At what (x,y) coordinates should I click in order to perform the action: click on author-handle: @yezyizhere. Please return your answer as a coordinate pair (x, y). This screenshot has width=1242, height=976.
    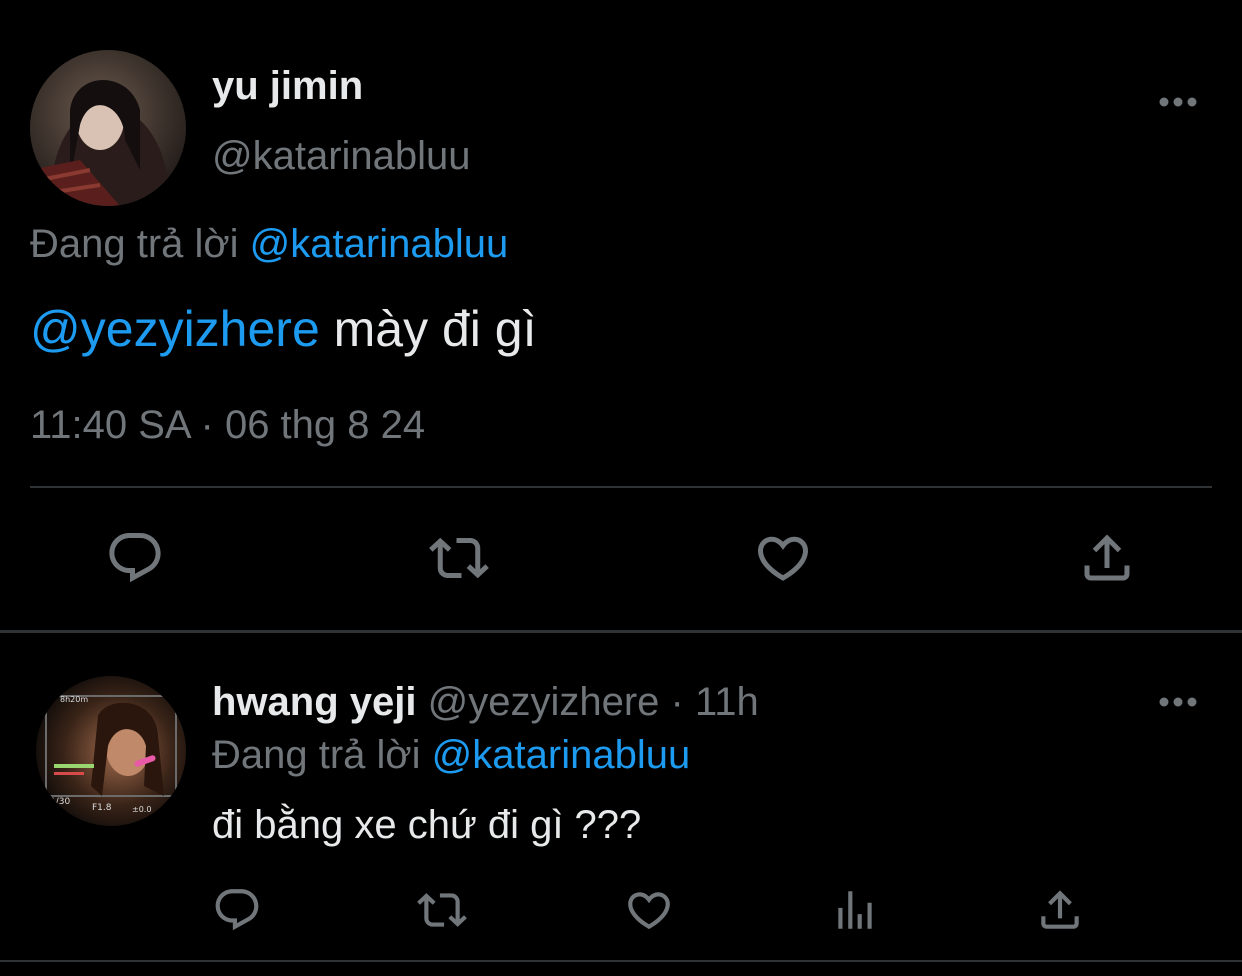
    Looking at the image, I should click on (544, 702).